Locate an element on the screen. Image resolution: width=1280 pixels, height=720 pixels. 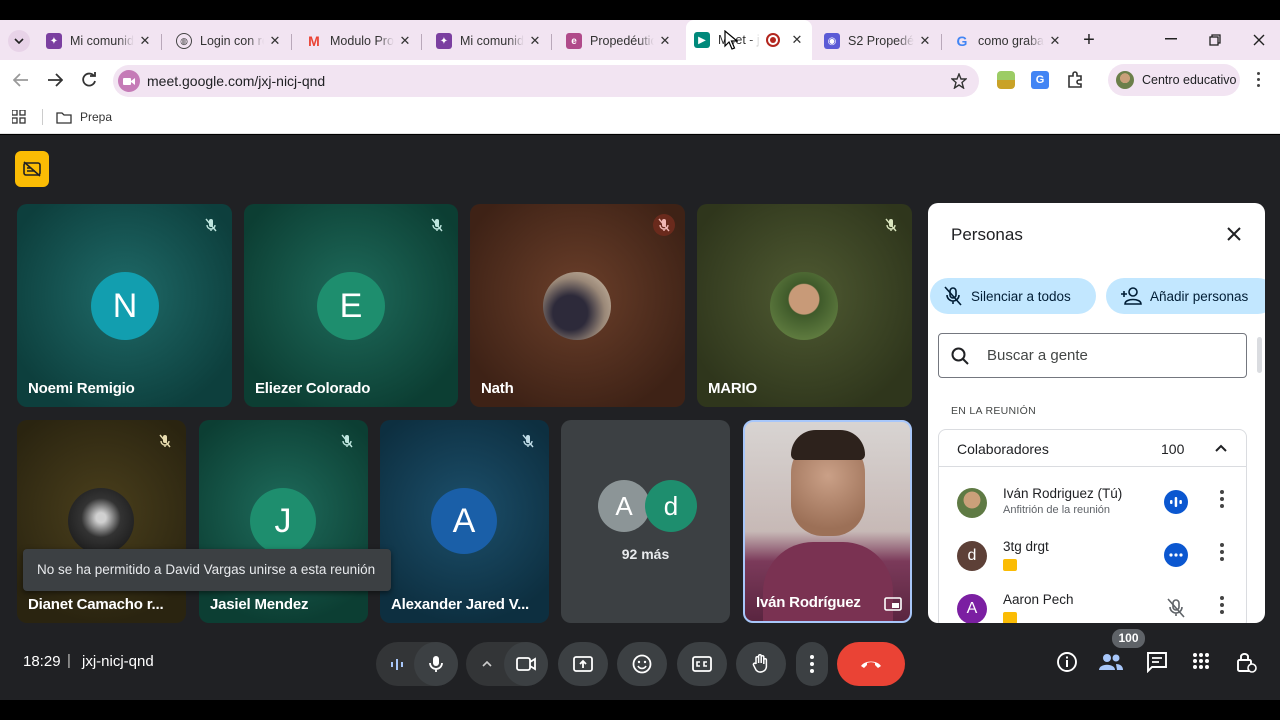
reactions-button is located at coordinates (642, 664).